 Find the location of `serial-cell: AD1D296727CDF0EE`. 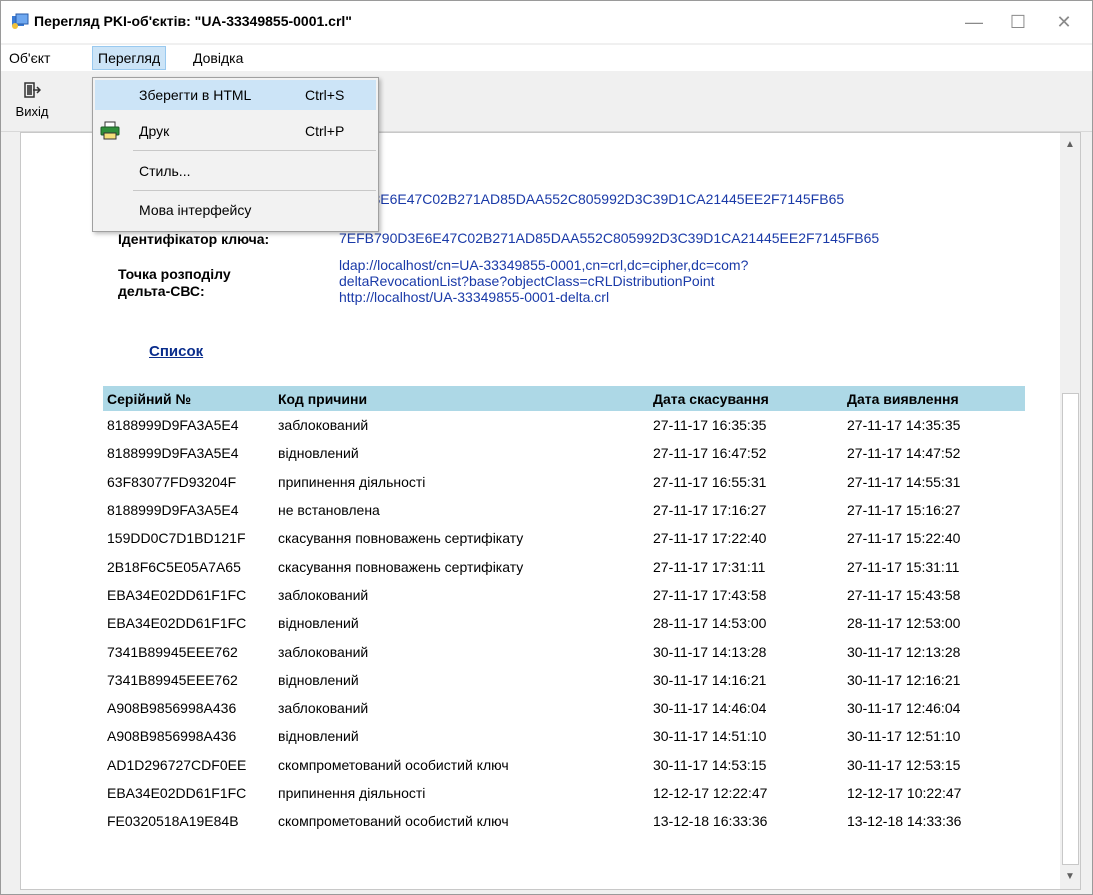

serial-cell: AD1D296727CDF0EE is located at coordinates (177, 764).